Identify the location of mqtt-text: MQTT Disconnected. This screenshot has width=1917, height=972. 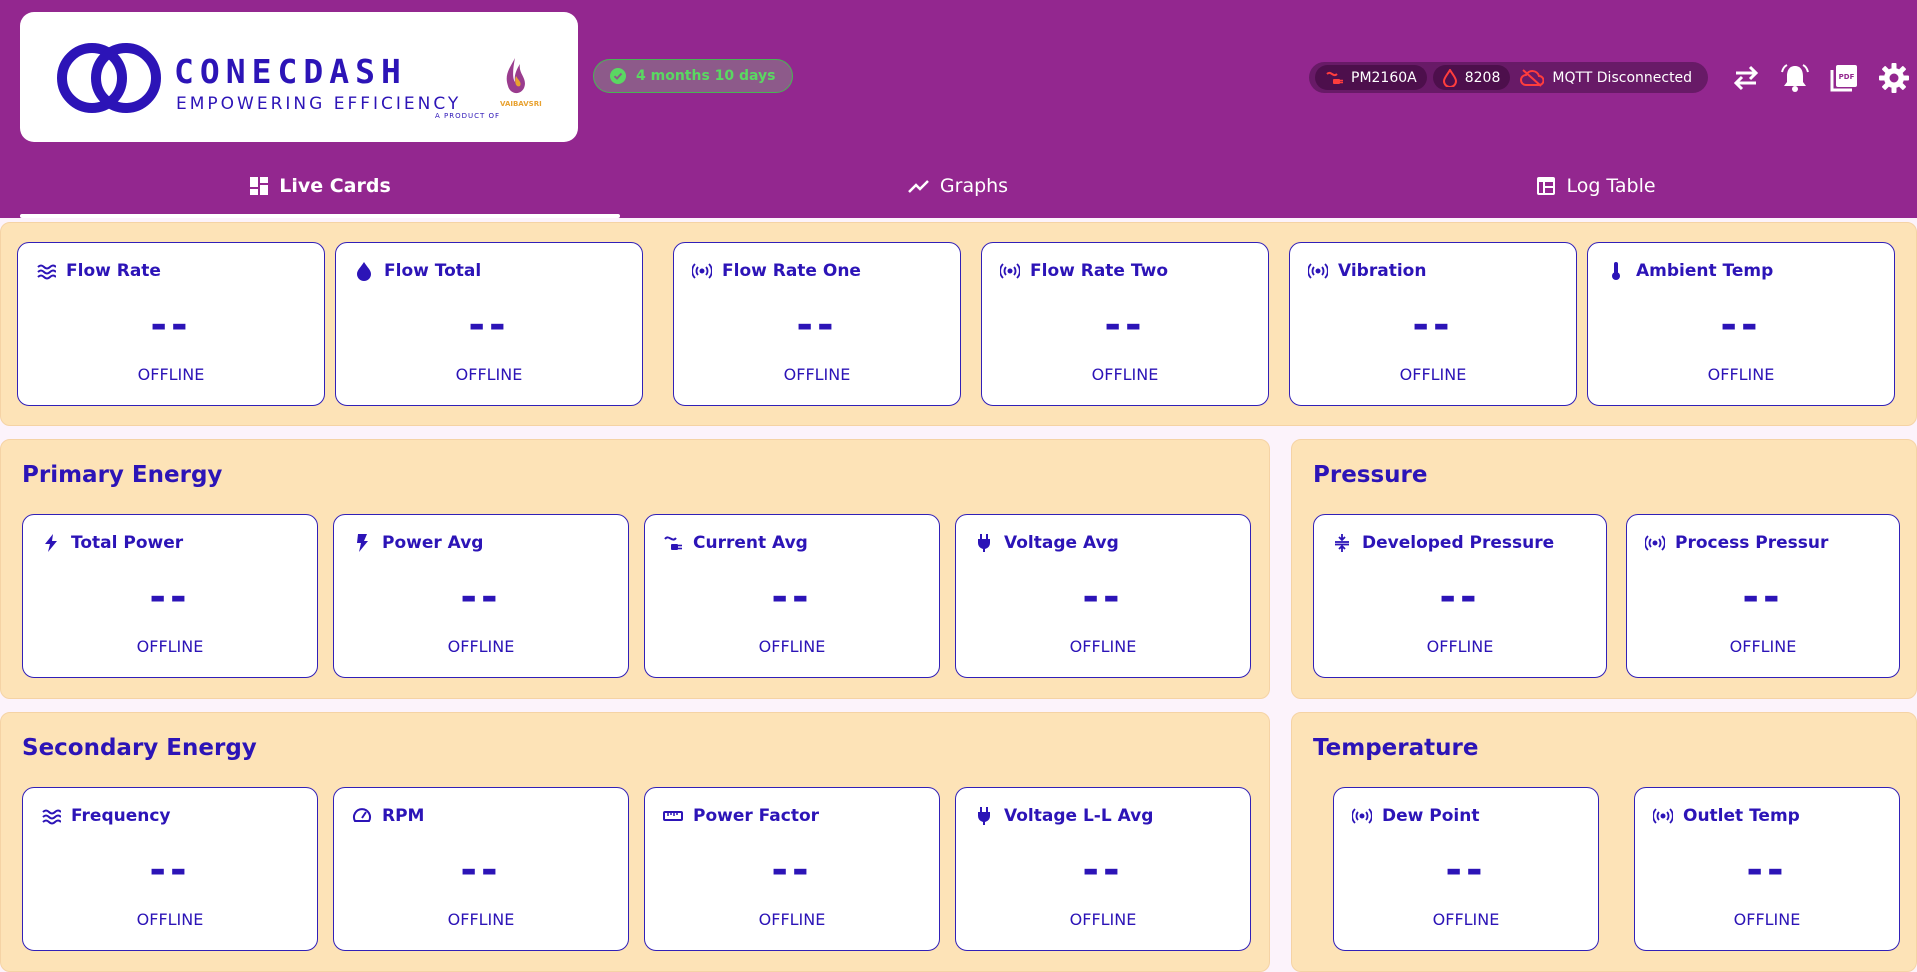
(1622, 77).